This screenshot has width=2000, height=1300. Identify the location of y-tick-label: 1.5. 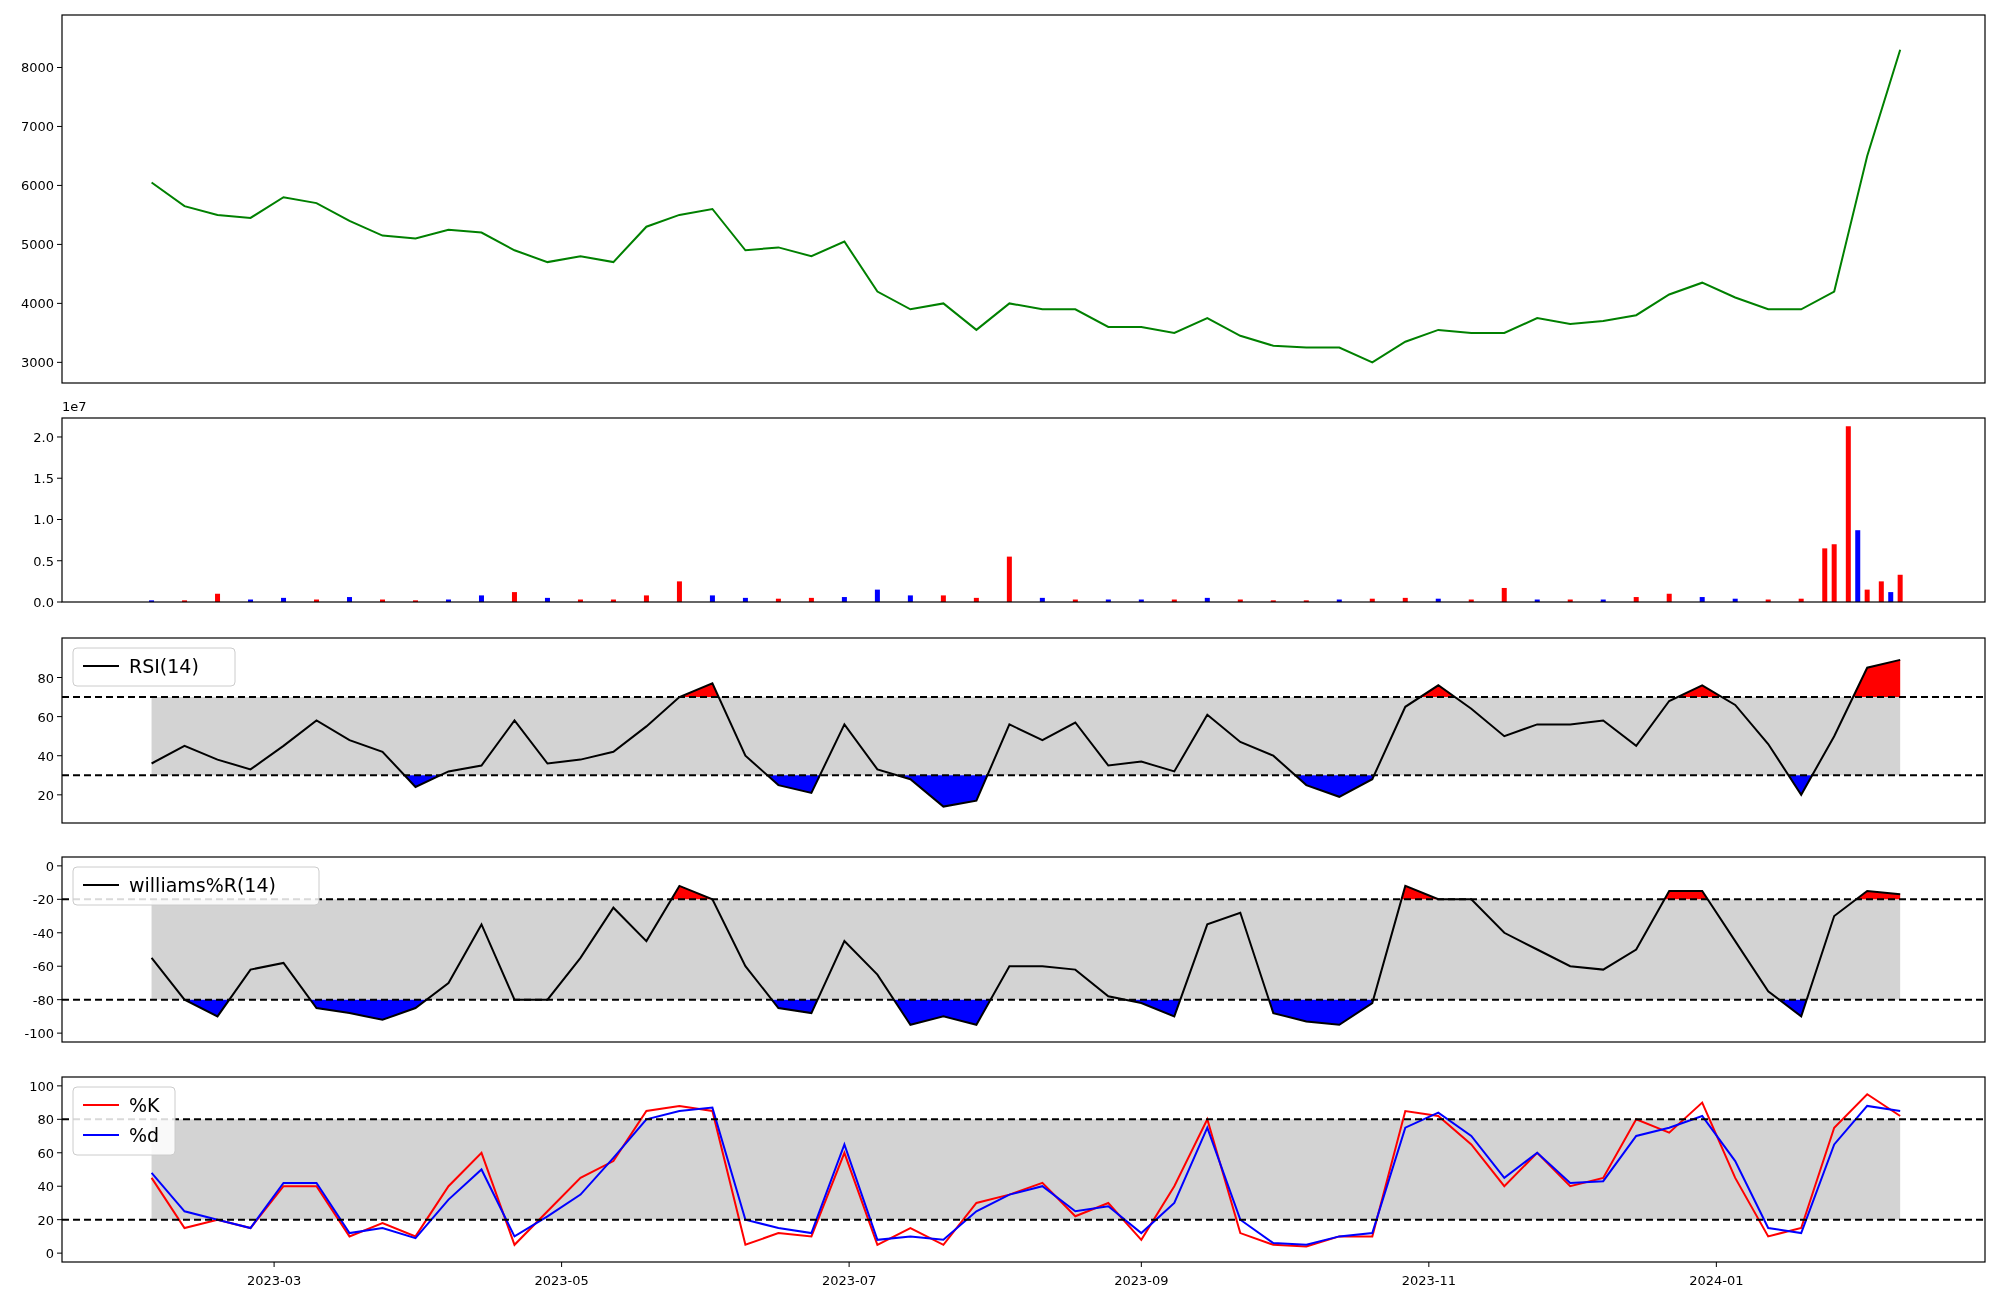
(43, 479).